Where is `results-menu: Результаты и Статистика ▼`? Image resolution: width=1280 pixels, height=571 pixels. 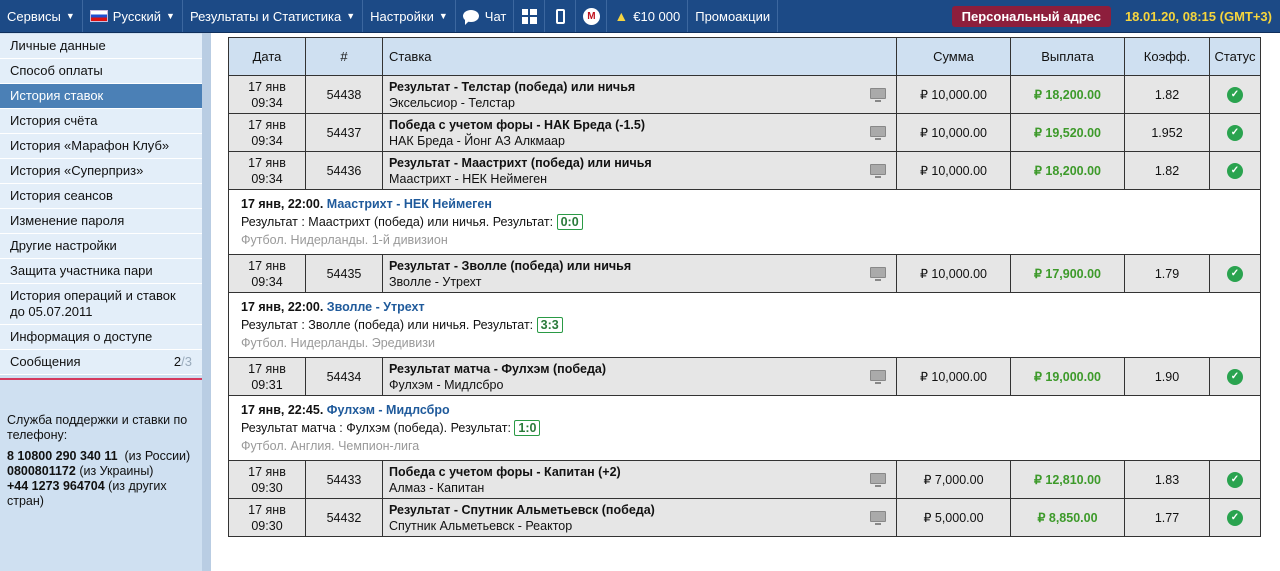
results-menu: Результаты и Статистика ▼ is located at coordinates (273, 16).